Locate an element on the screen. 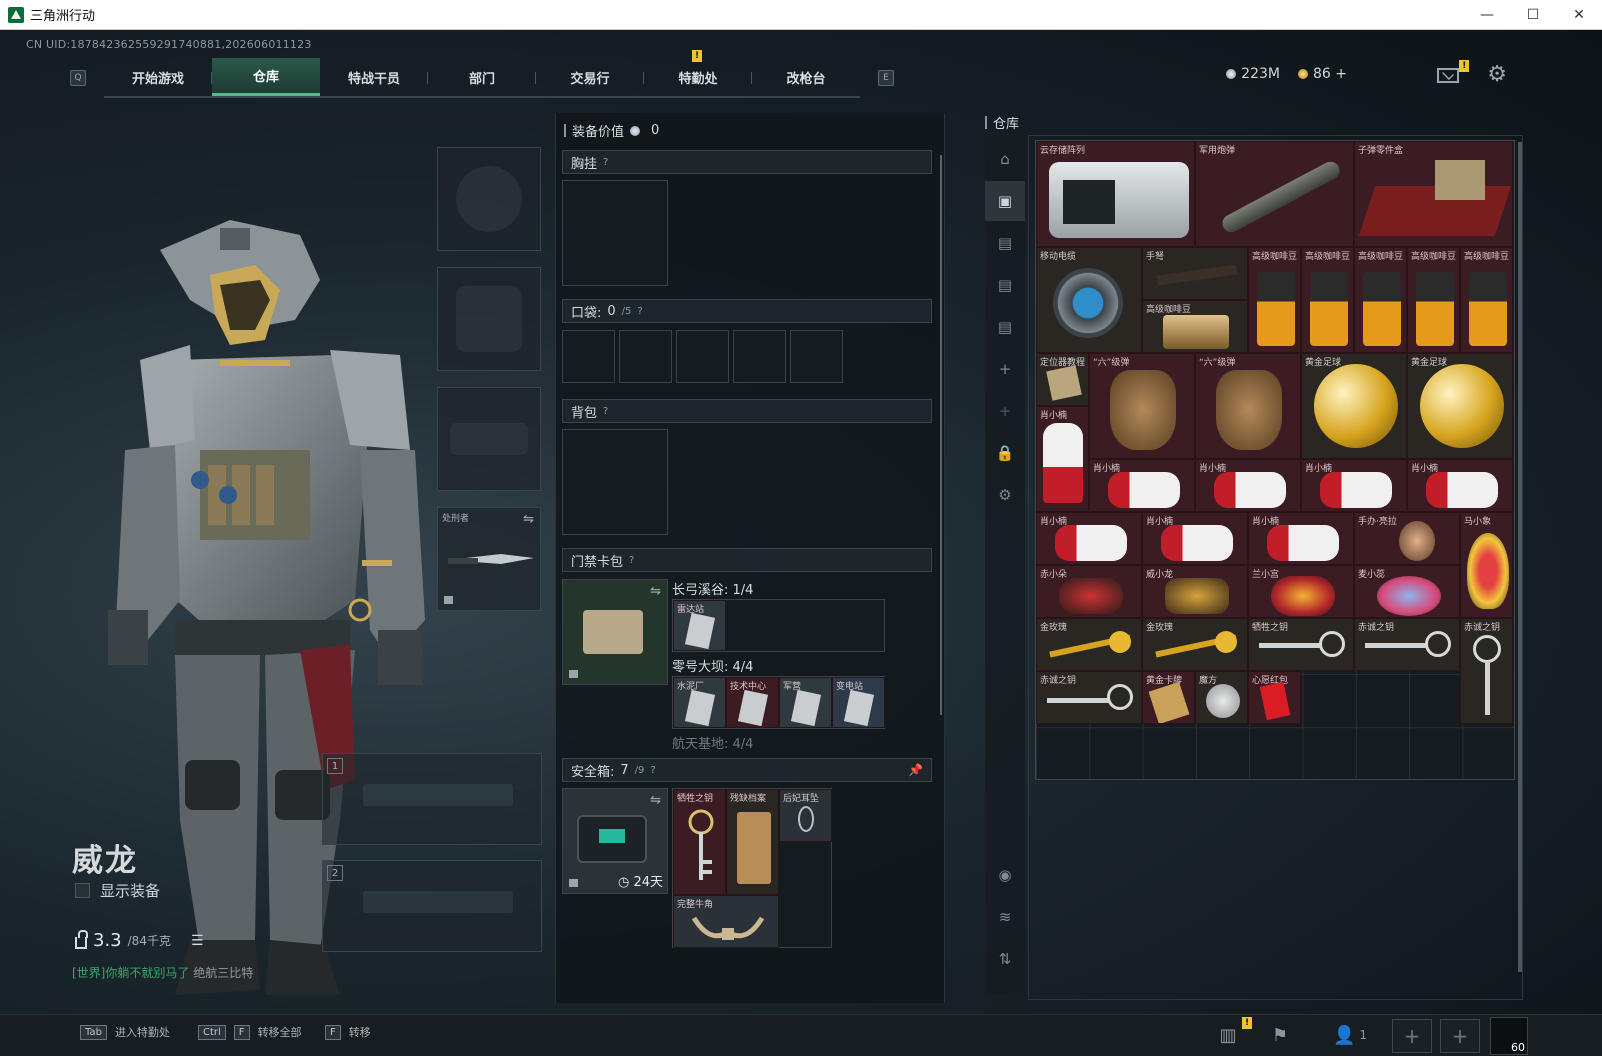  pistol-slot is located at coordinates (489, 439).